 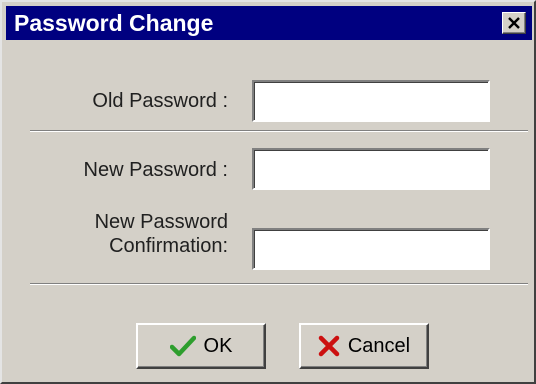 I want to click on ok-button: OK, so click(x=201, y=346).